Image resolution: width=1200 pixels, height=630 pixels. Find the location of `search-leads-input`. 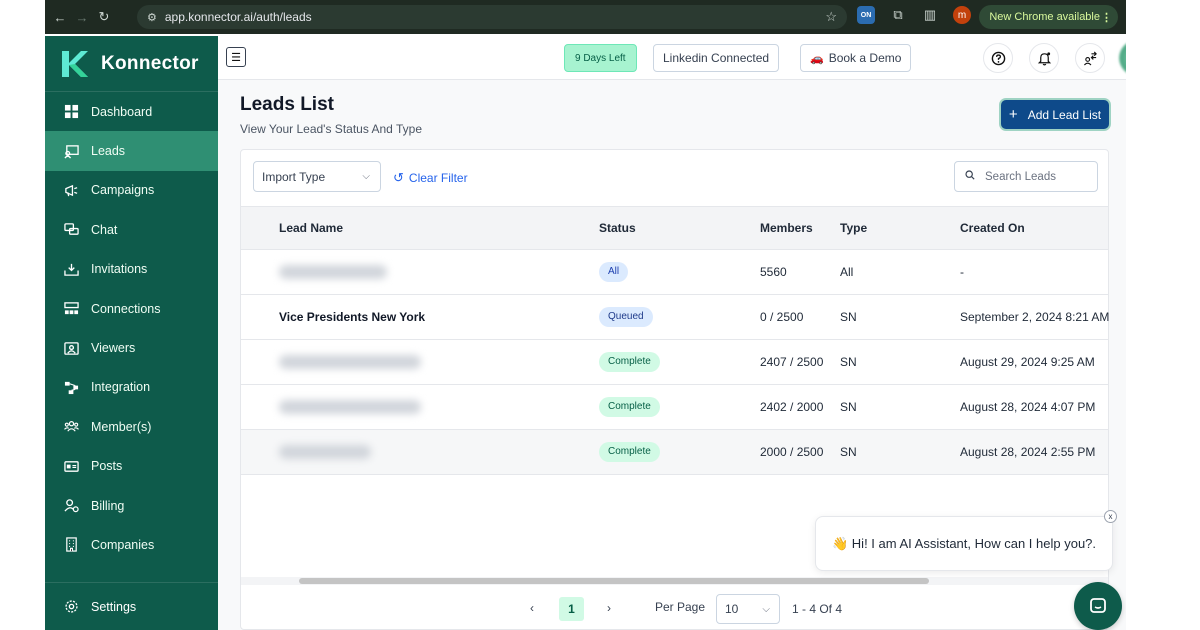

search-leads-input is located at coordinates (1035, 176).